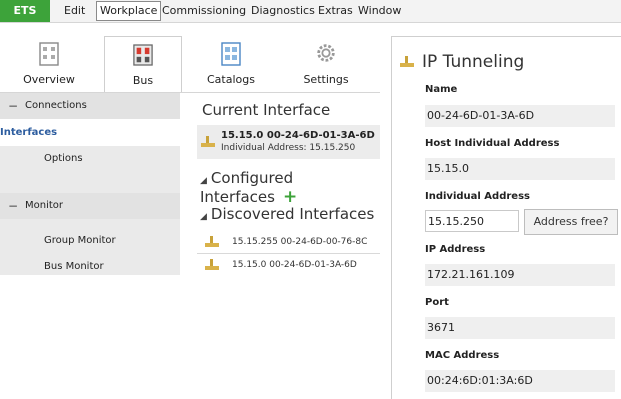 The width and height of the screenshot is (621, 399). I want to click on sidebar-item-group-monitor: Group Monitor, so click(90, 241).